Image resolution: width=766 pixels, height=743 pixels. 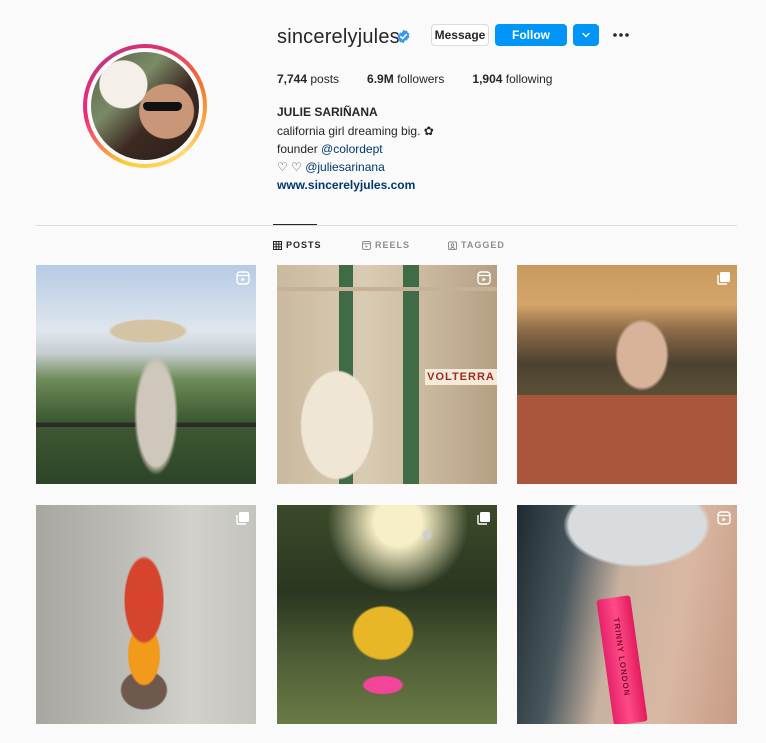 What do you see at coordinates (460, 35) in the screenshot?
I see `message-button: Message` at bounding box center [460, 35].